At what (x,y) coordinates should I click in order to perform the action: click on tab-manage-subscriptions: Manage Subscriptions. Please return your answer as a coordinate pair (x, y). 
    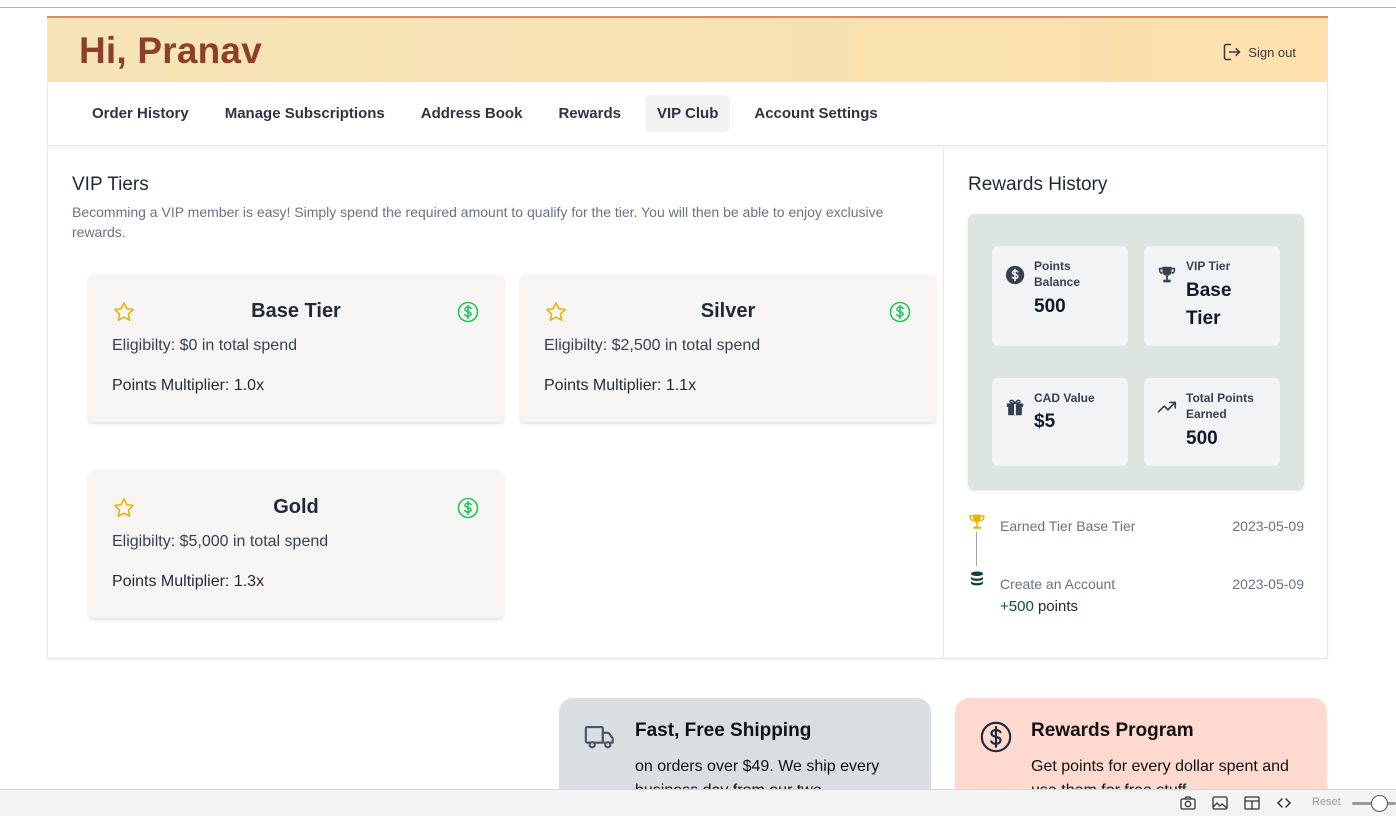
    Looking at the image, I should click on (305, 113).